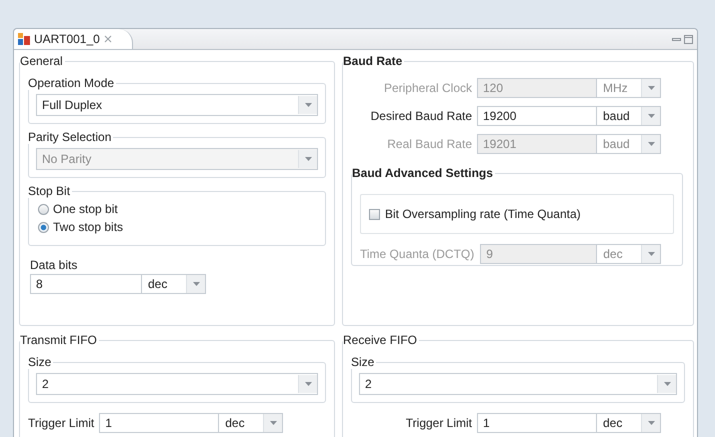  What do you see at coordinates (428, 88) in the screenshot?
I see `field-label: Peripheral Clock` at bounding box center [428, 88].